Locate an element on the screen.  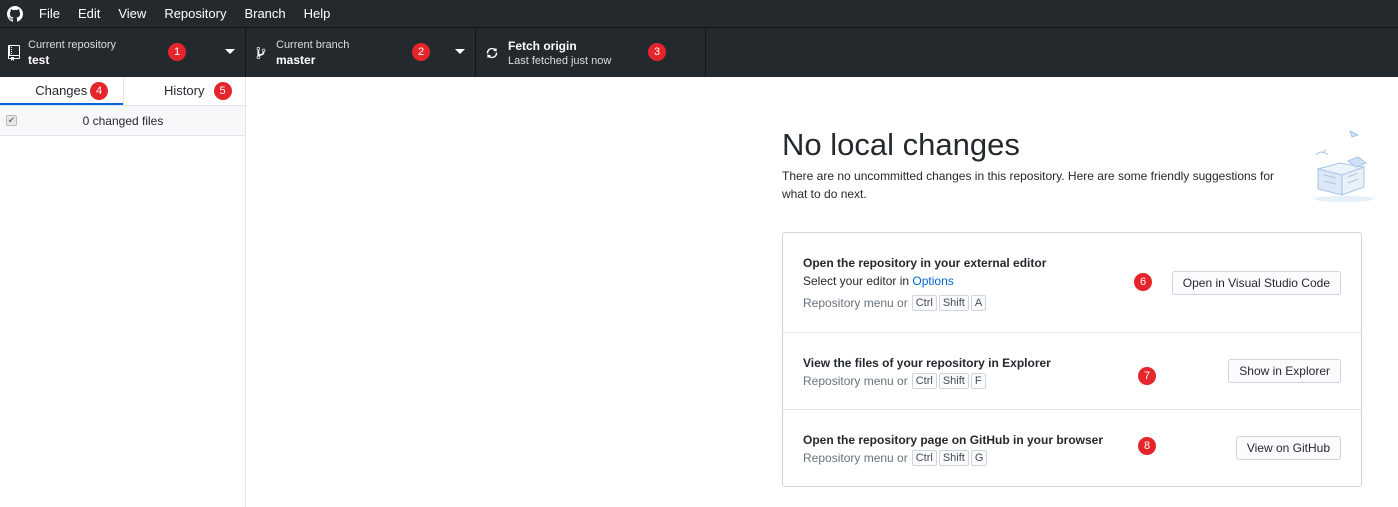
tab-history-label: History is located at coordinates (184, 90).